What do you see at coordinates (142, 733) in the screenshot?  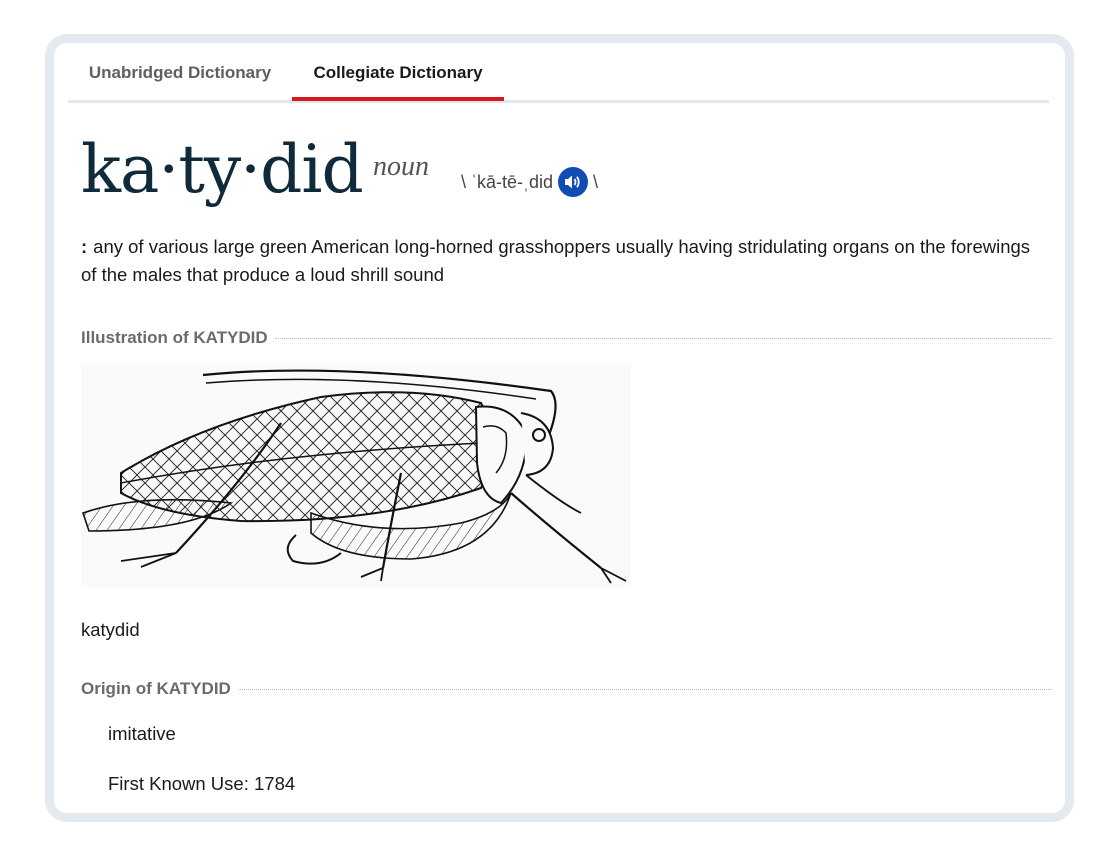 I see `origin-text: imitative` at bounding box center [142, 733].